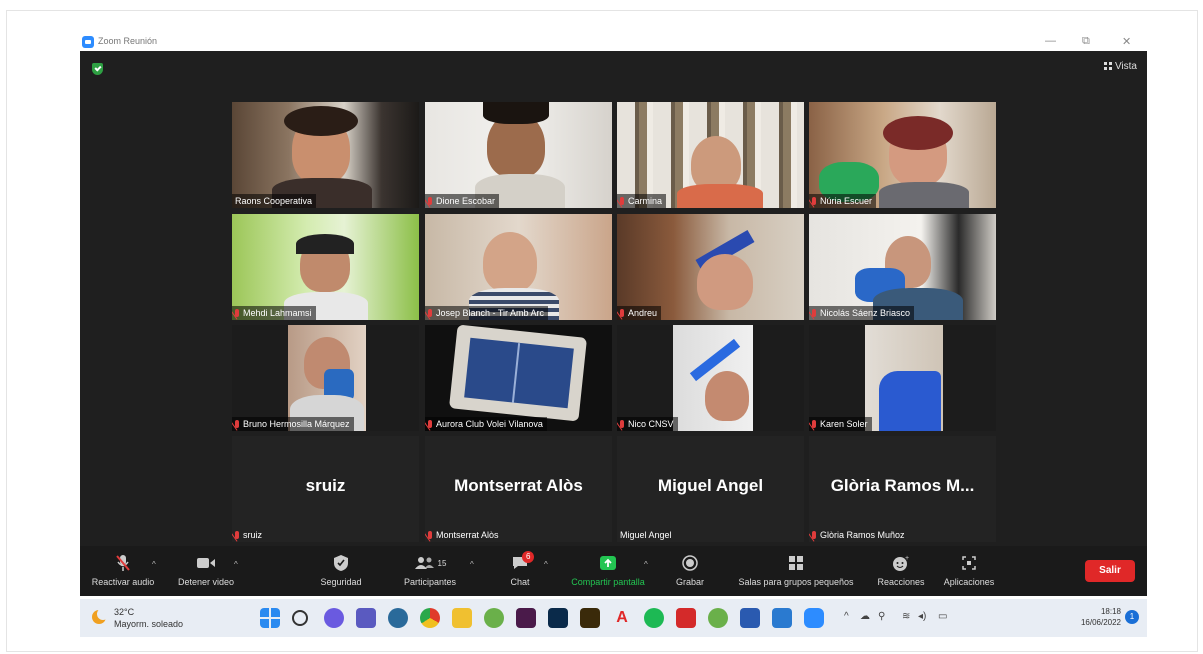 This screenshot has width=1203, height=654. I want to click on participant-name: Josep Blanch - Tir Amb Arc, so click(487, 313).